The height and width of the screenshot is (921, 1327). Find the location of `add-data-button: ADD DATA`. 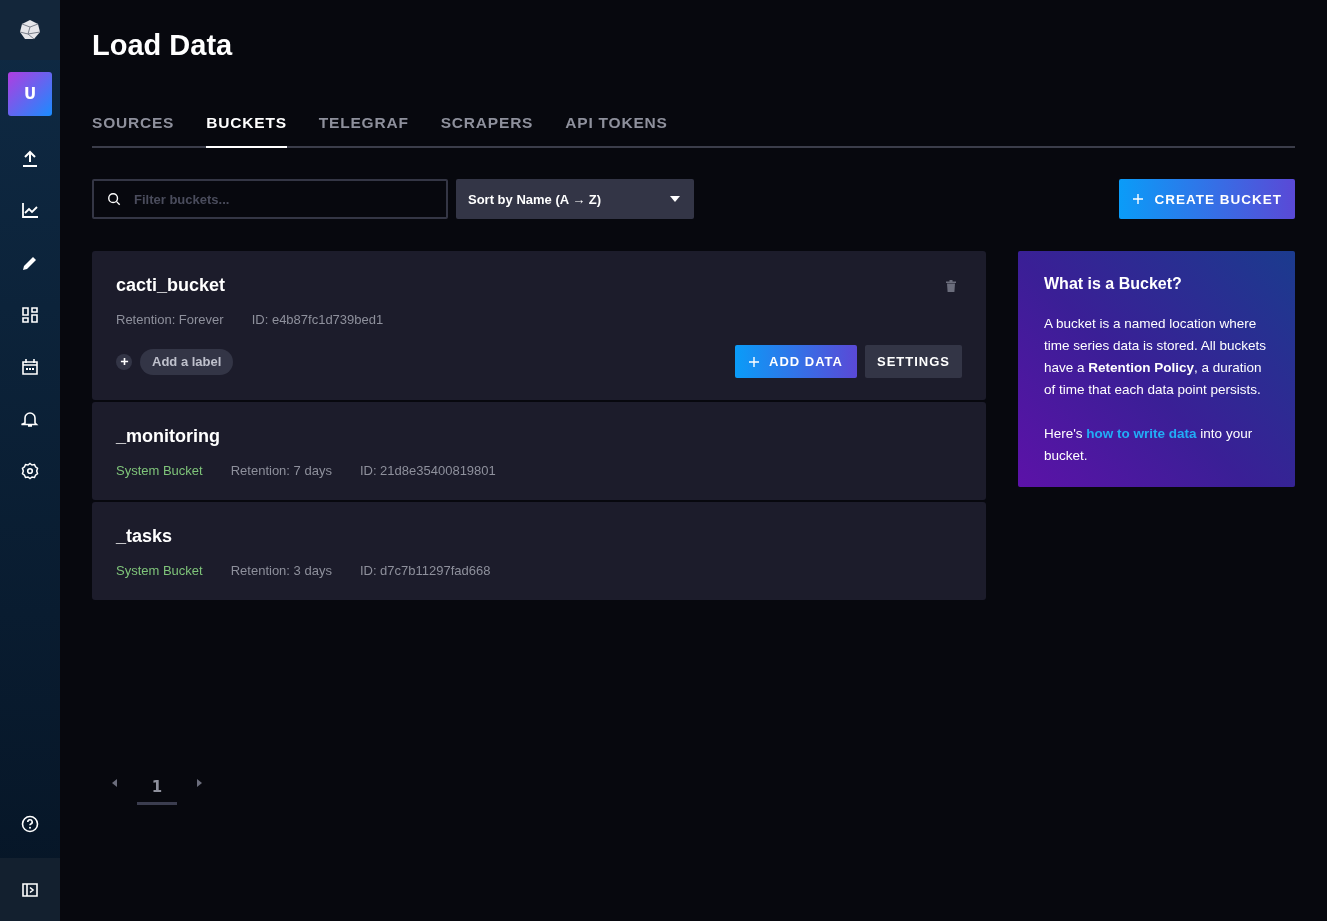

add-data-button: ADD DATA is located at coordinates (796, 361).